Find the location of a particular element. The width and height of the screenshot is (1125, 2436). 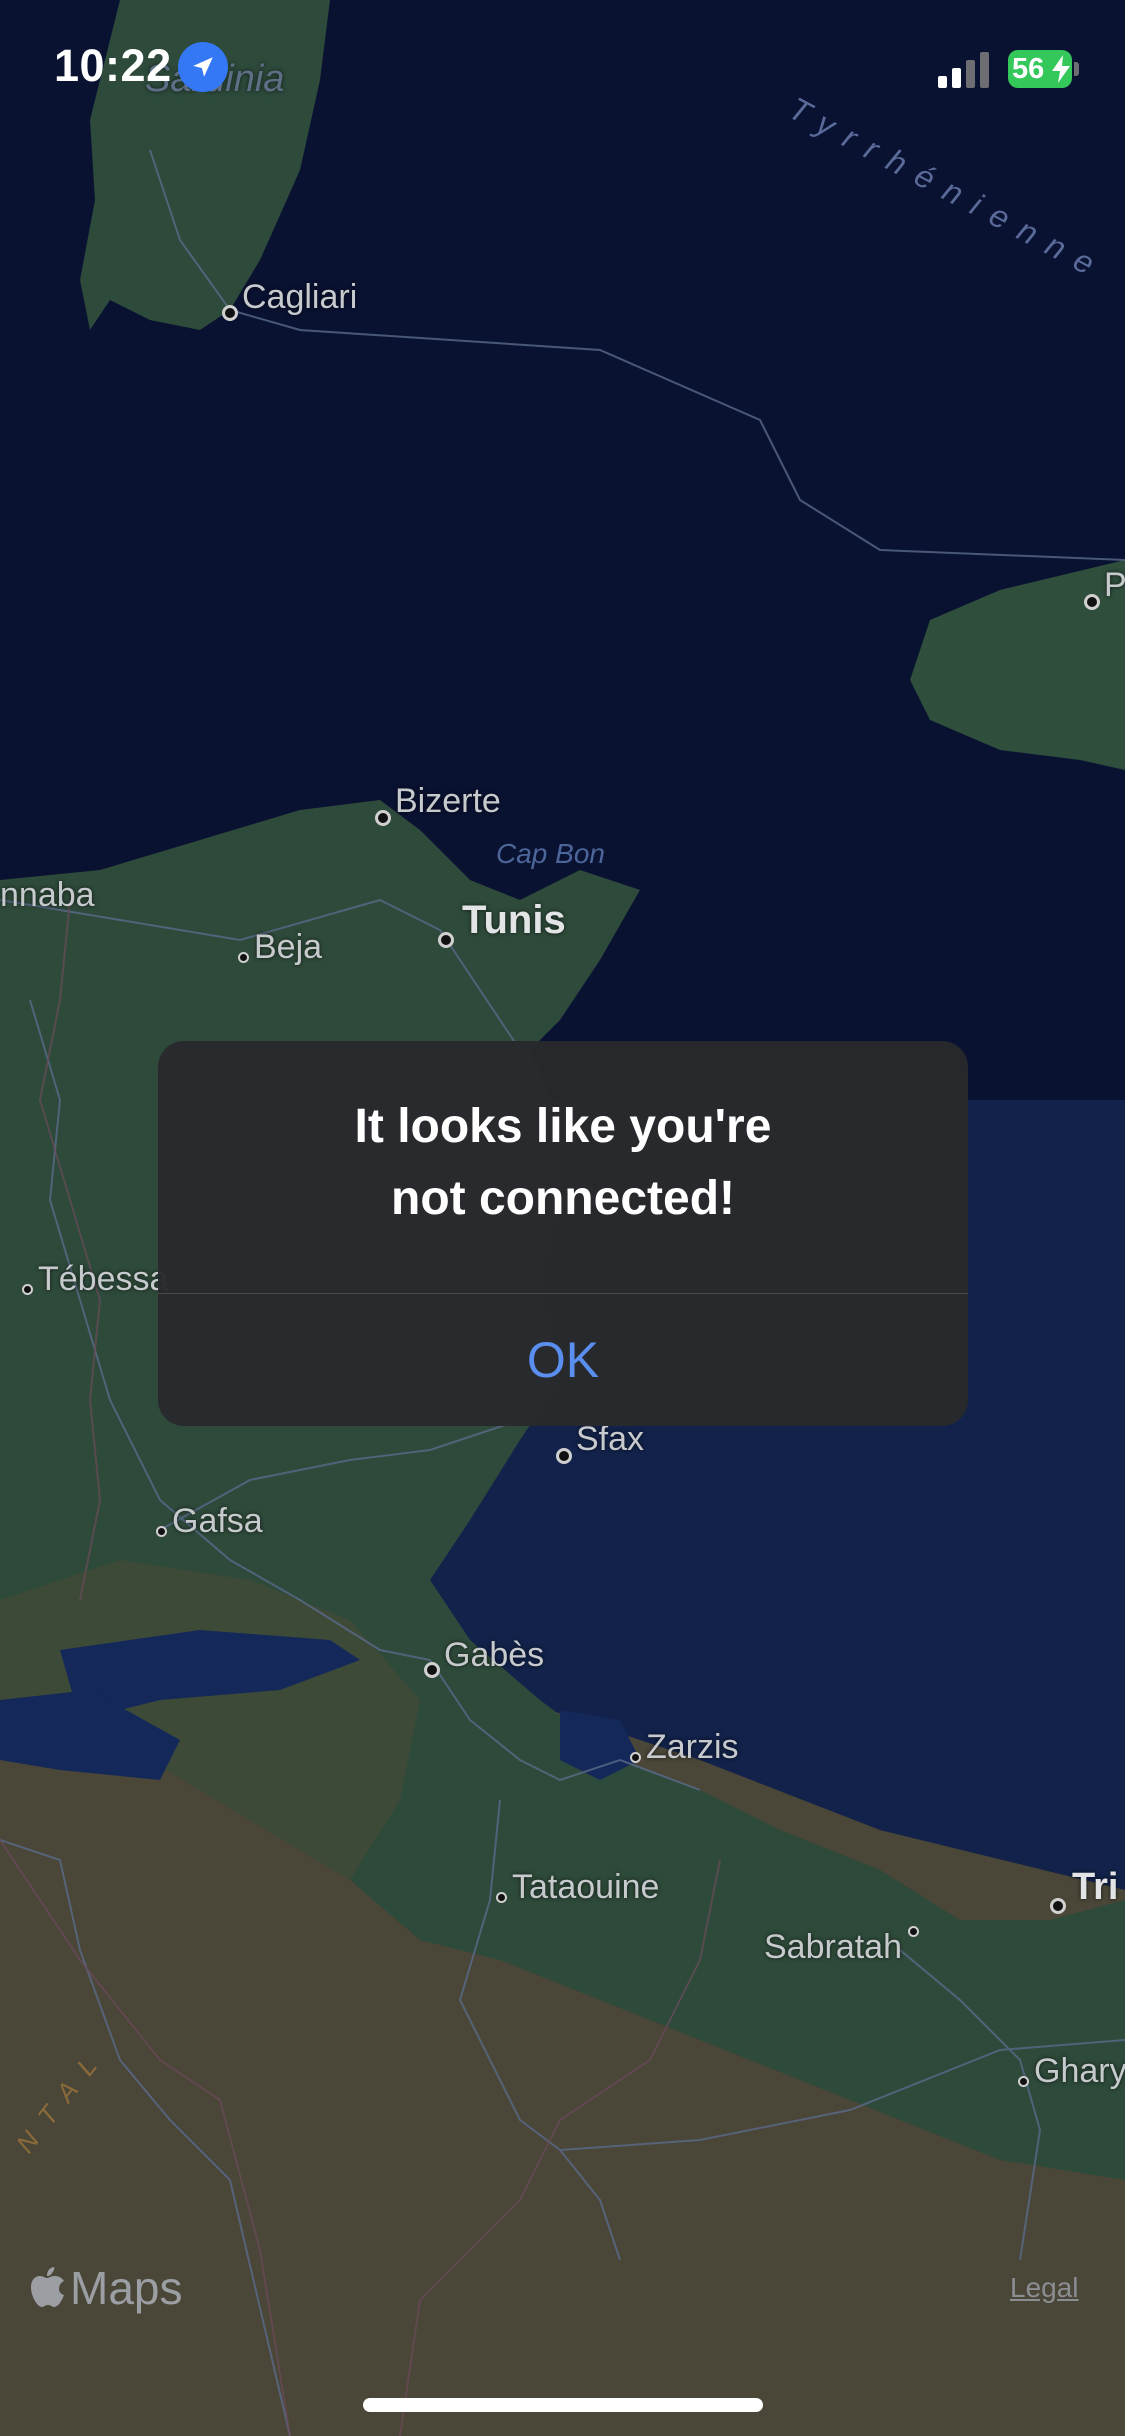

apple-maps-logo: Maps is located at coordinates (106, 2288).